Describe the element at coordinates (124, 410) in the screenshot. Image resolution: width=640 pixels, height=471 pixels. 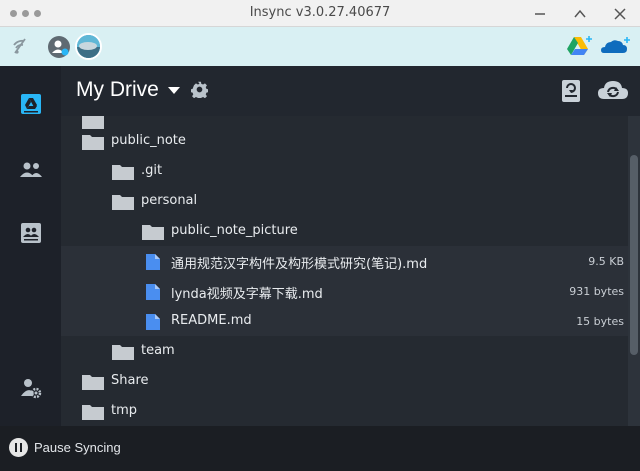
I see `item-name: tmp` at that location.